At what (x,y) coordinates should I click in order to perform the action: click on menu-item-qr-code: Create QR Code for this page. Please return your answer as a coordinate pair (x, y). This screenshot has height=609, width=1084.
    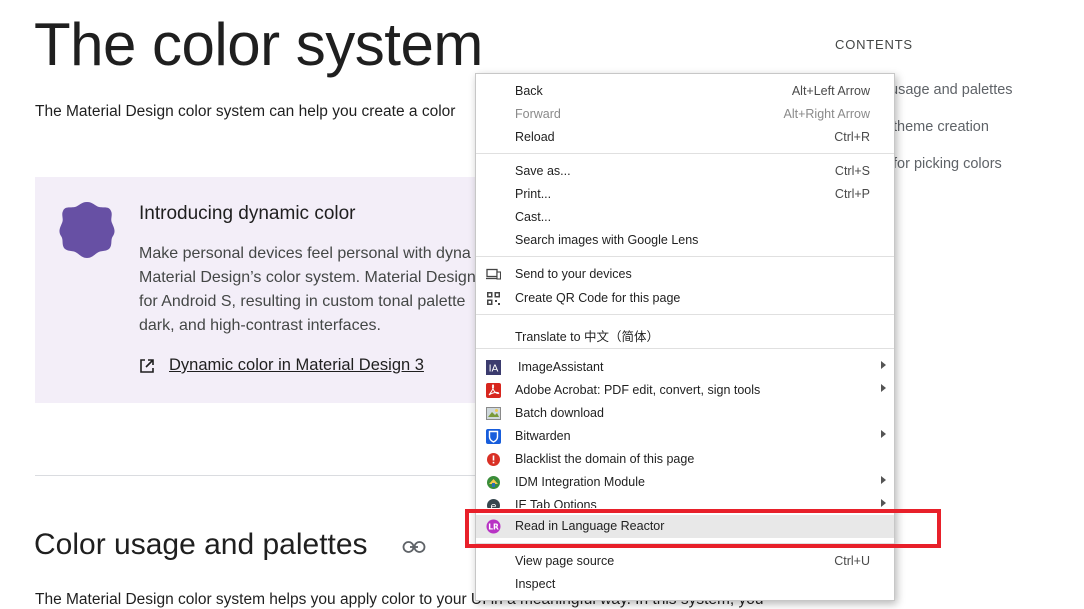
    Looking at the image, I should click on (685, 298).